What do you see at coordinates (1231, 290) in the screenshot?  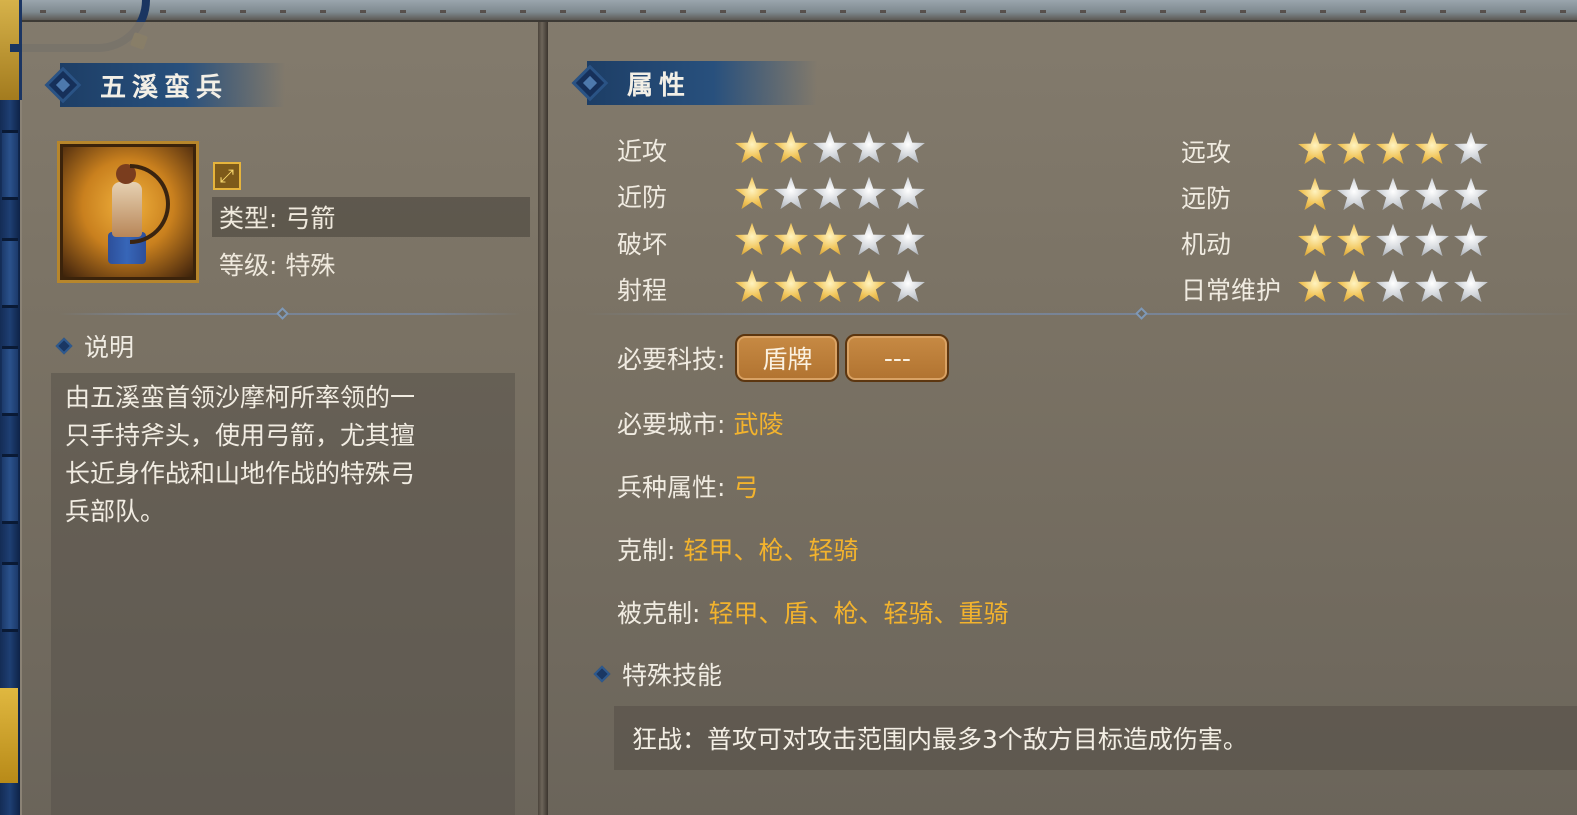 I see `stat-label-upkeep: 日常维护` at bounding box center [1231, 290].